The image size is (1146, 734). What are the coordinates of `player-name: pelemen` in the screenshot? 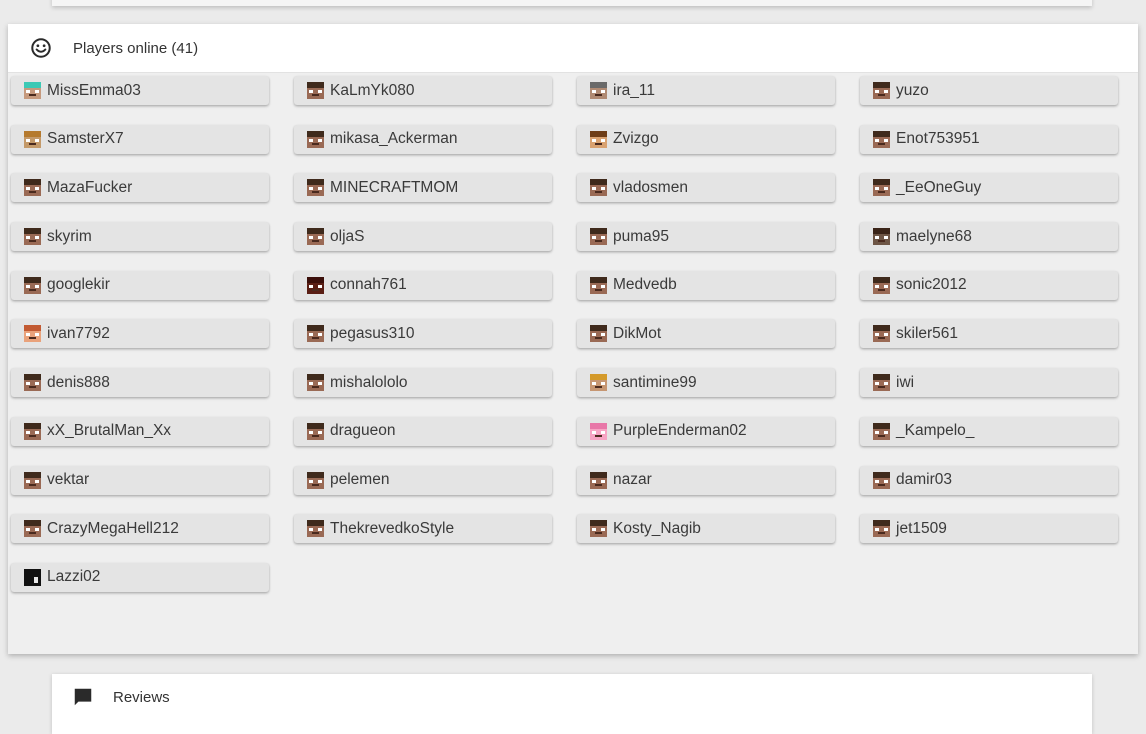 It's located at (360, 479).